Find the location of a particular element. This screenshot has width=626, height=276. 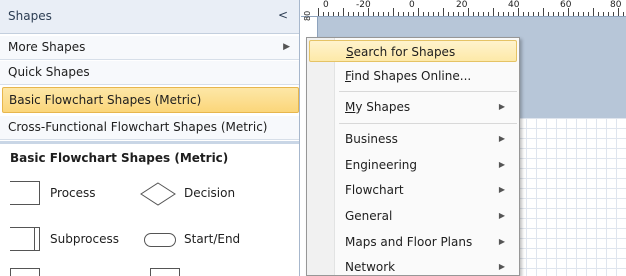

ruler-label: 60 is located at coordinates (566, 5).